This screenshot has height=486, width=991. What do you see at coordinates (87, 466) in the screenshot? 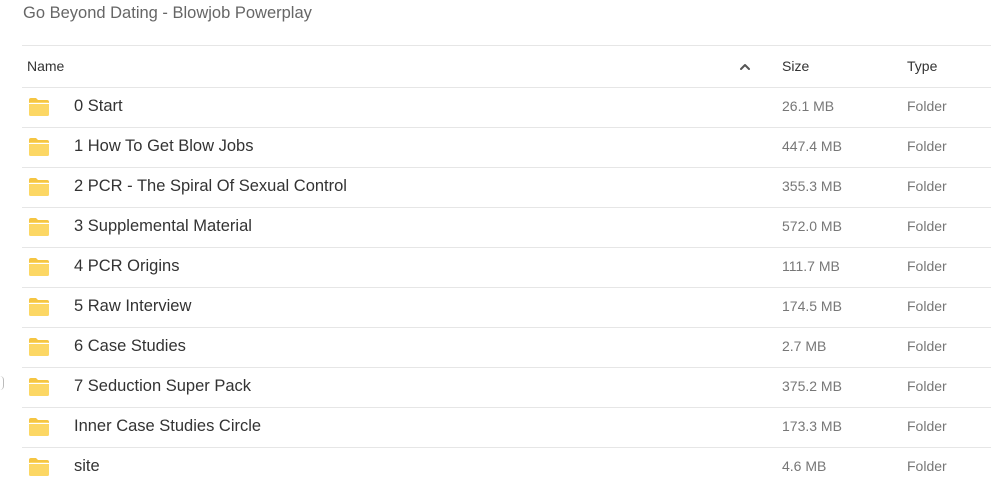
I see `folder-name: site` at bounding box center [87, 466].